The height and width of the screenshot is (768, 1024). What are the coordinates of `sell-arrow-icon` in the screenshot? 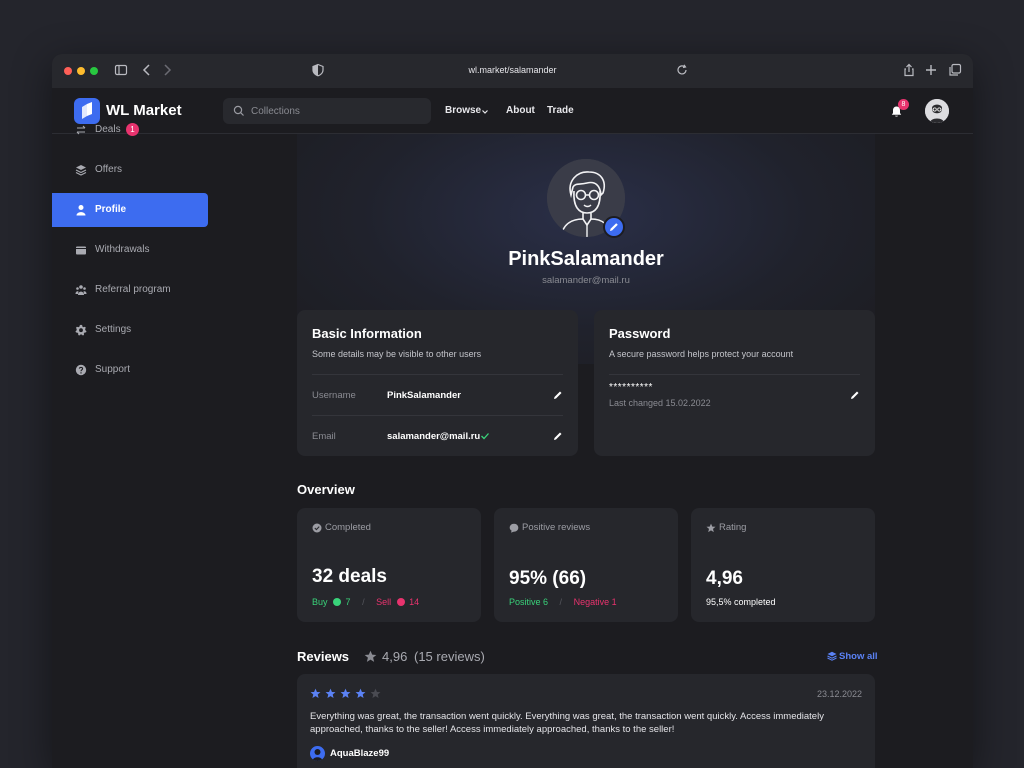 It's located at (400, 602).